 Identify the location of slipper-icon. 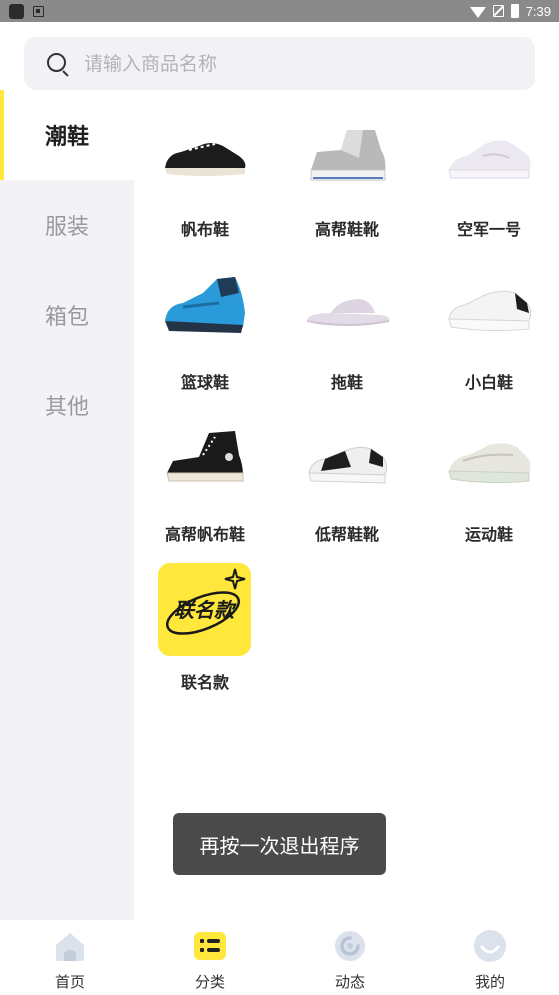
(348, 312).